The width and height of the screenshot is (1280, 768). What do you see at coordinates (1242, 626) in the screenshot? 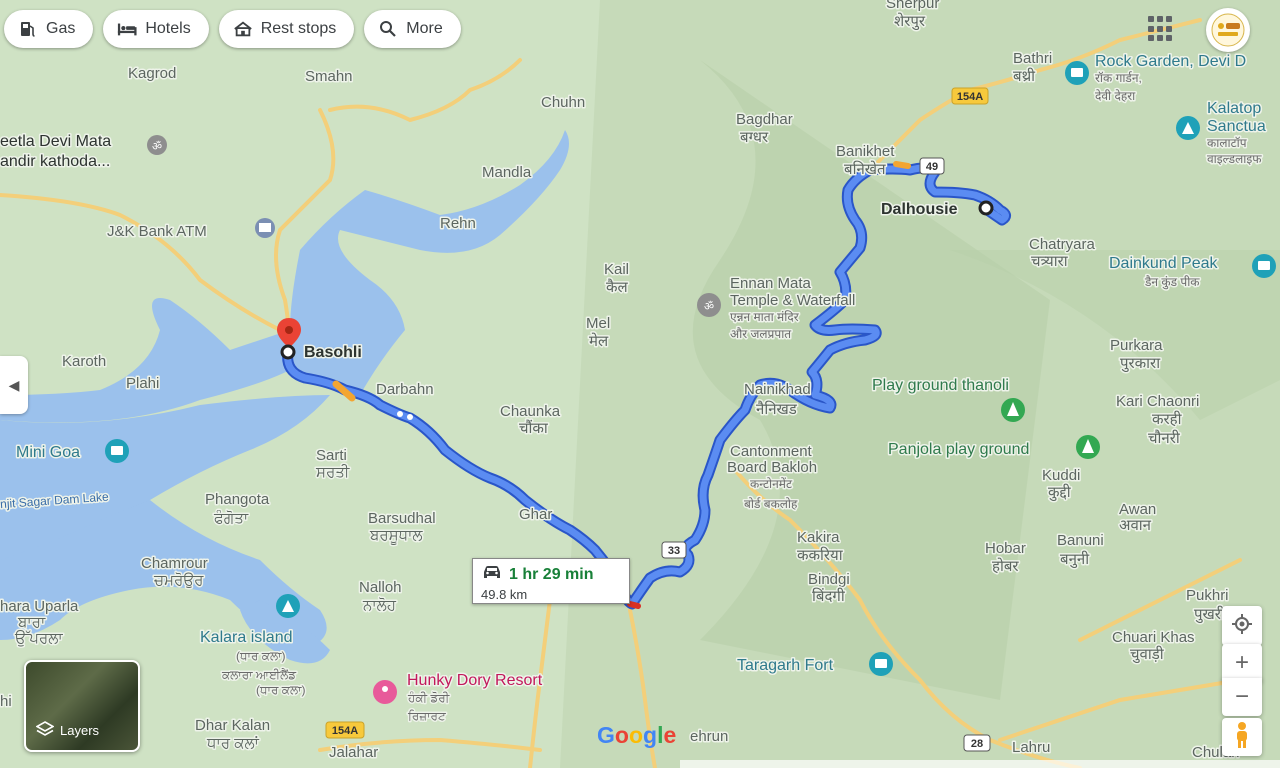
I see `my-location-button` at bounding box center [1242, 626].